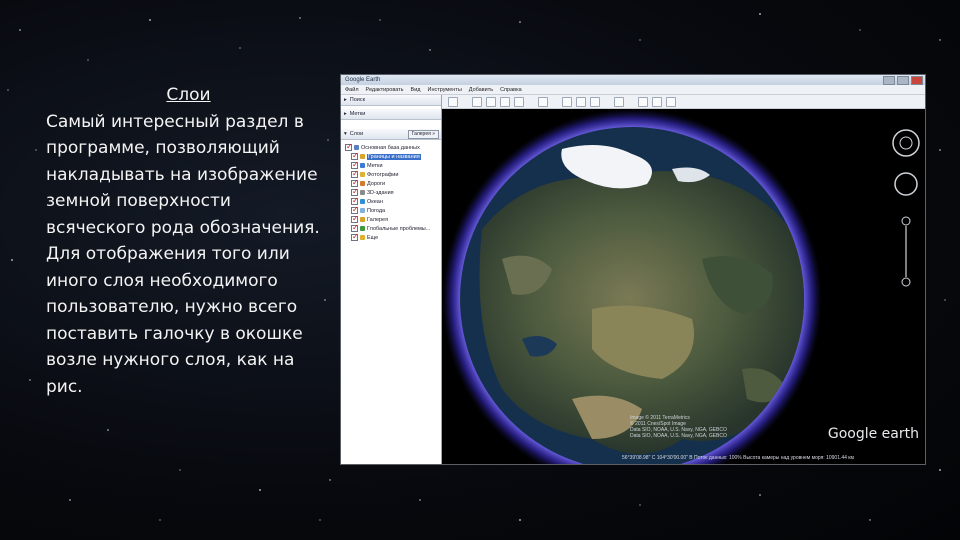  I want to click on tour-icon, so click(543, 101).